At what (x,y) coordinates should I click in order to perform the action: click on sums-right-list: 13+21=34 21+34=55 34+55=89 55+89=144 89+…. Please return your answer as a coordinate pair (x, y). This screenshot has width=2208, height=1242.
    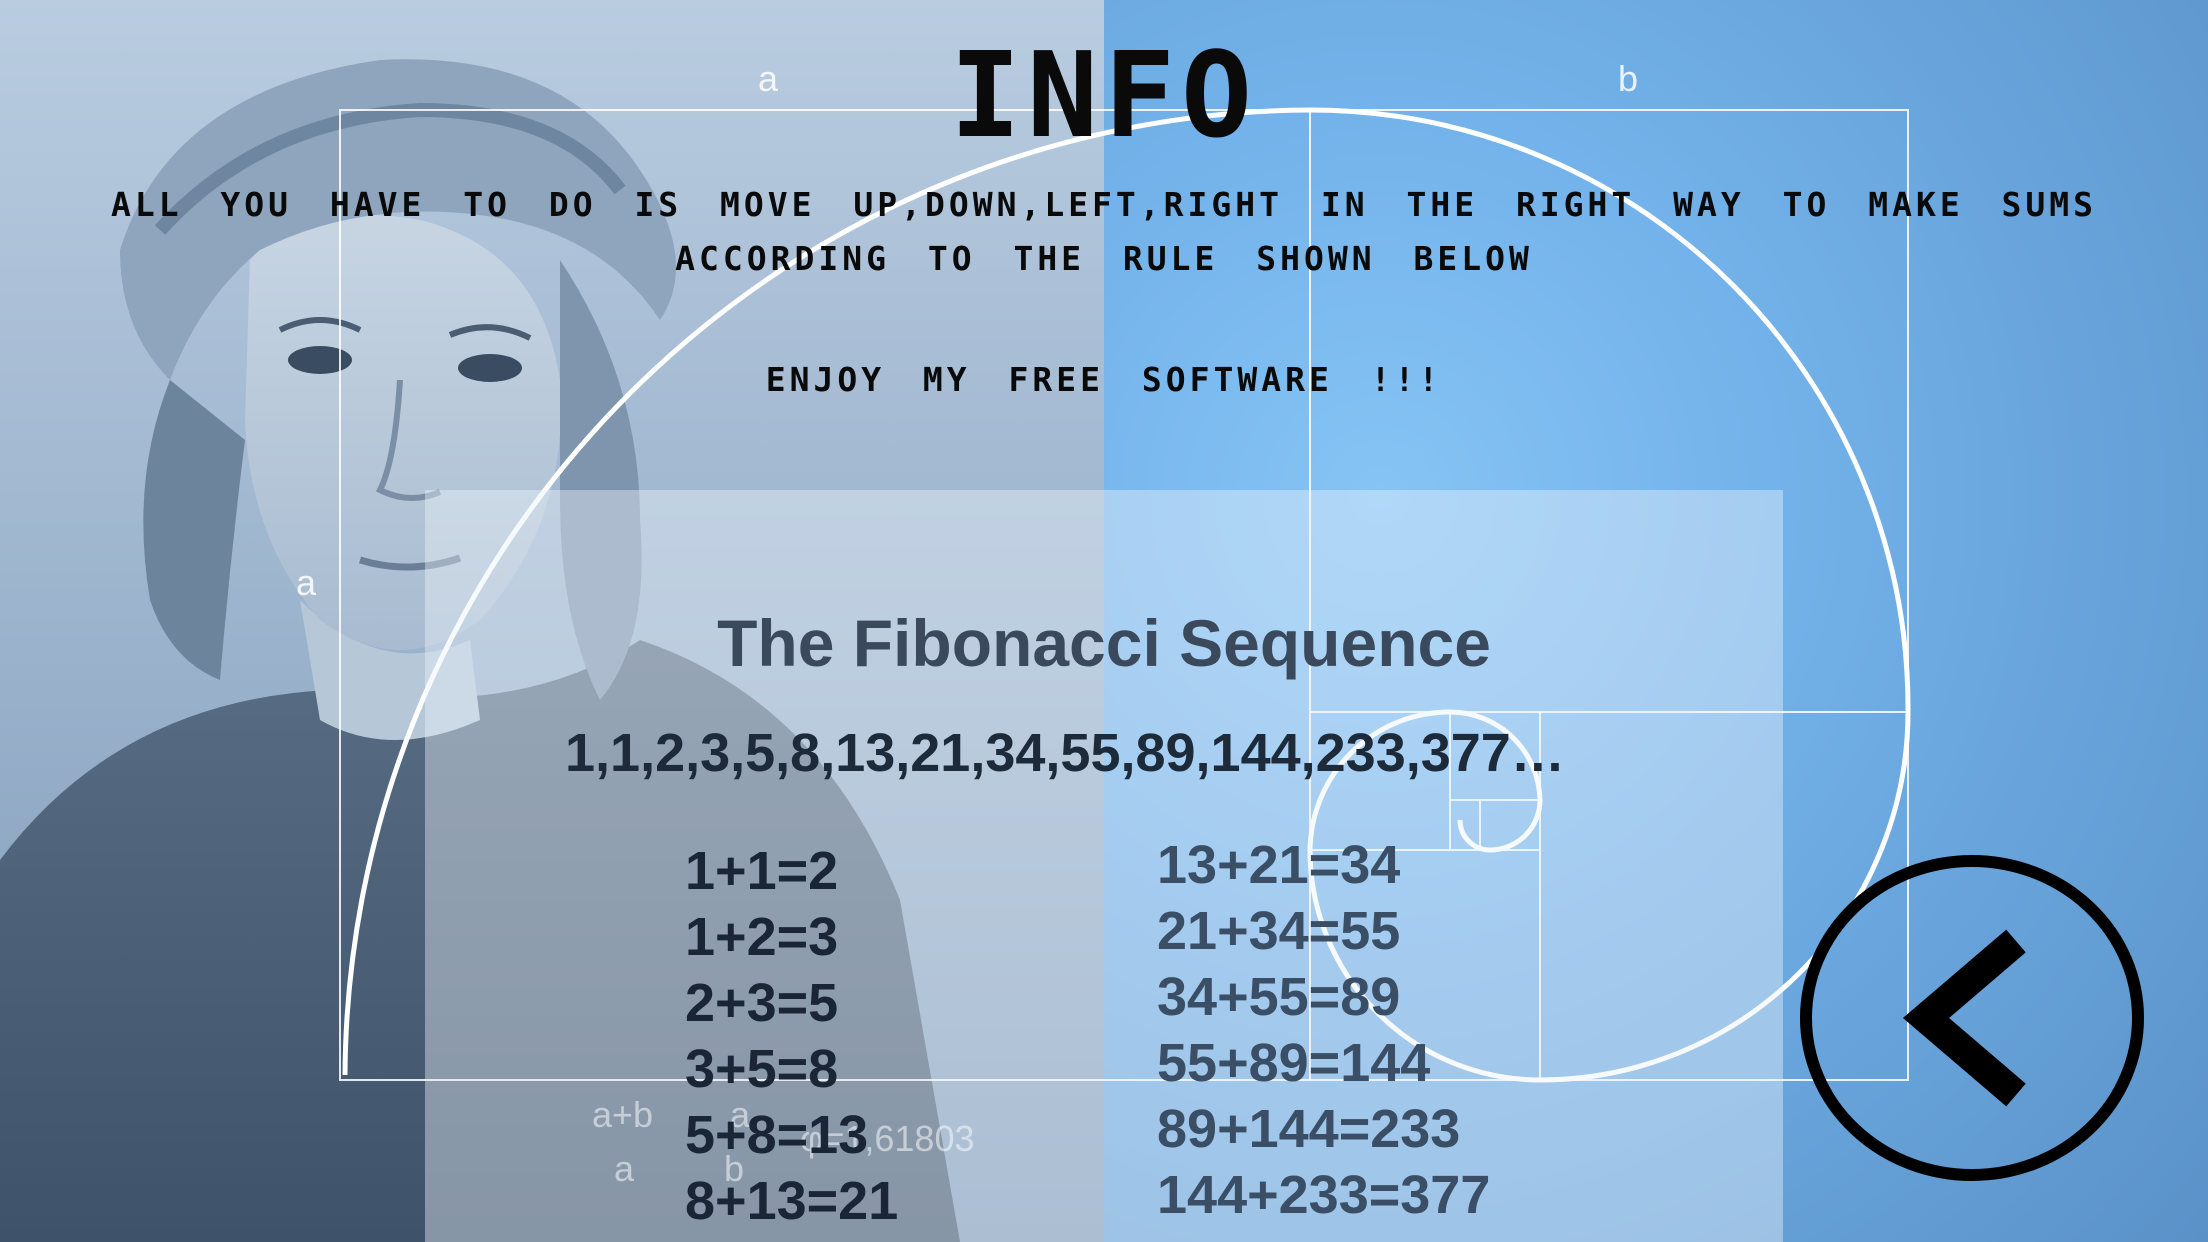
    Looking at the image, I should click on (1323, 1030).